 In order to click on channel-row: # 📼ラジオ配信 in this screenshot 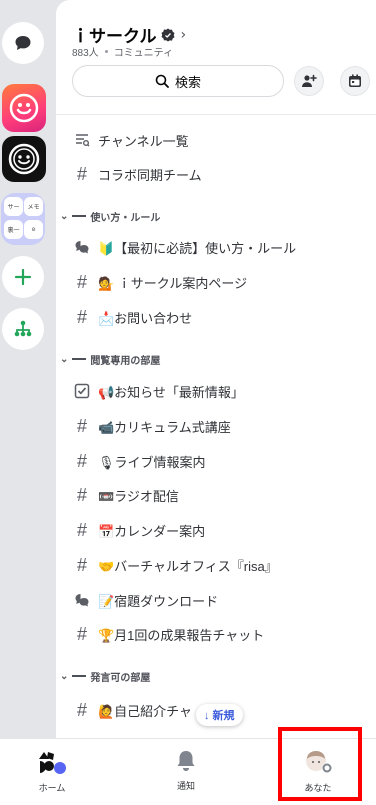, I will do `click(125, 495)`.